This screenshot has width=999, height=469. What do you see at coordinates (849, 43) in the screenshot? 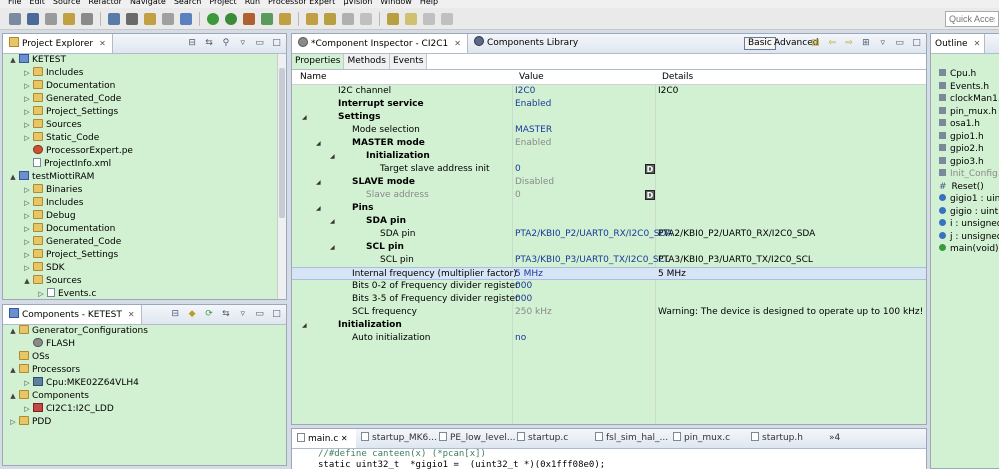
I see `forward-icon: ⇨` at bounding box center [849, 43].